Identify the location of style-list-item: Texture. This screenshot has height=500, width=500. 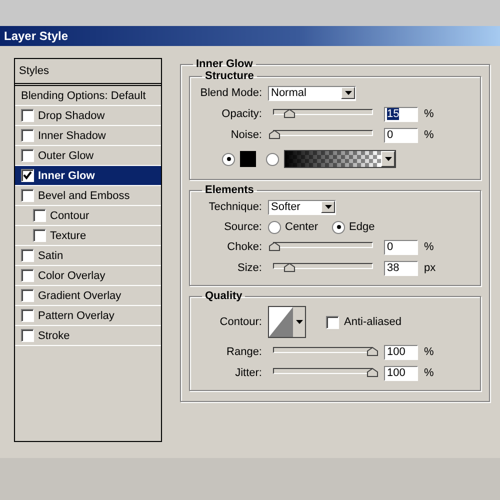
(88, 236).